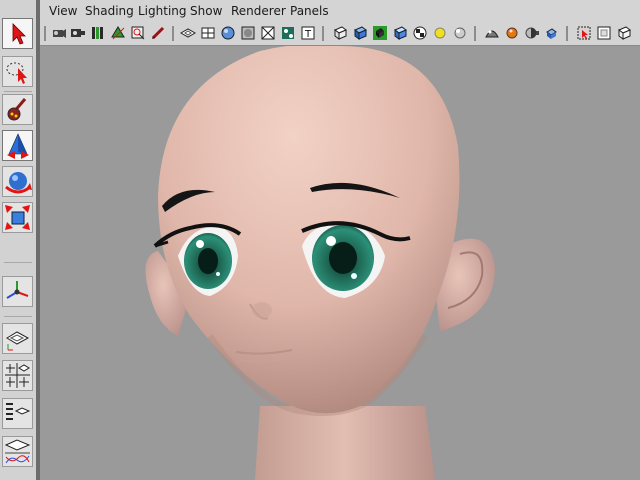  I want to click on use-all-lights-icon, so click(288, 33).